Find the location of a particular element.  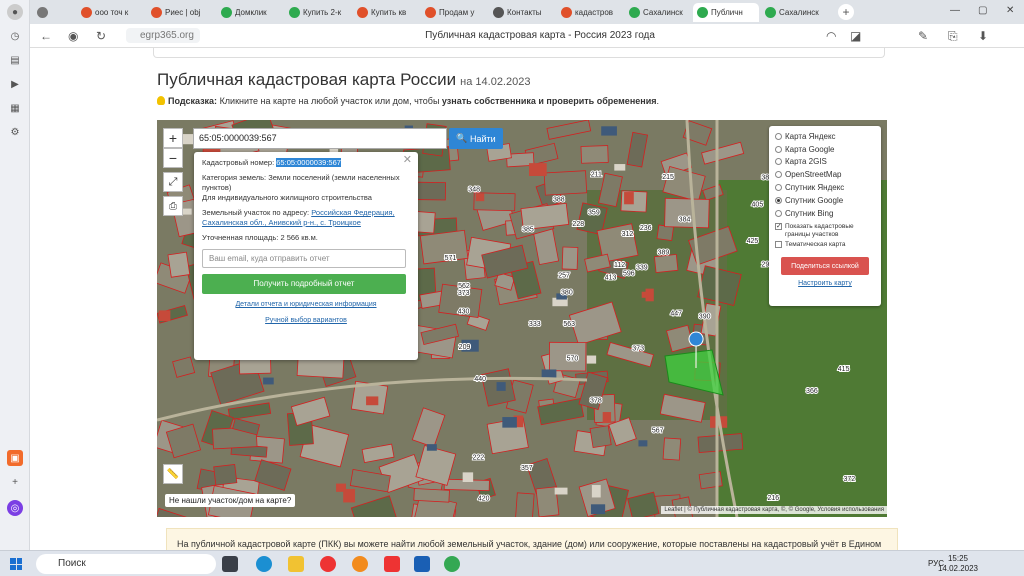

tab-6: Продам у is located at coordinates (454, 12).